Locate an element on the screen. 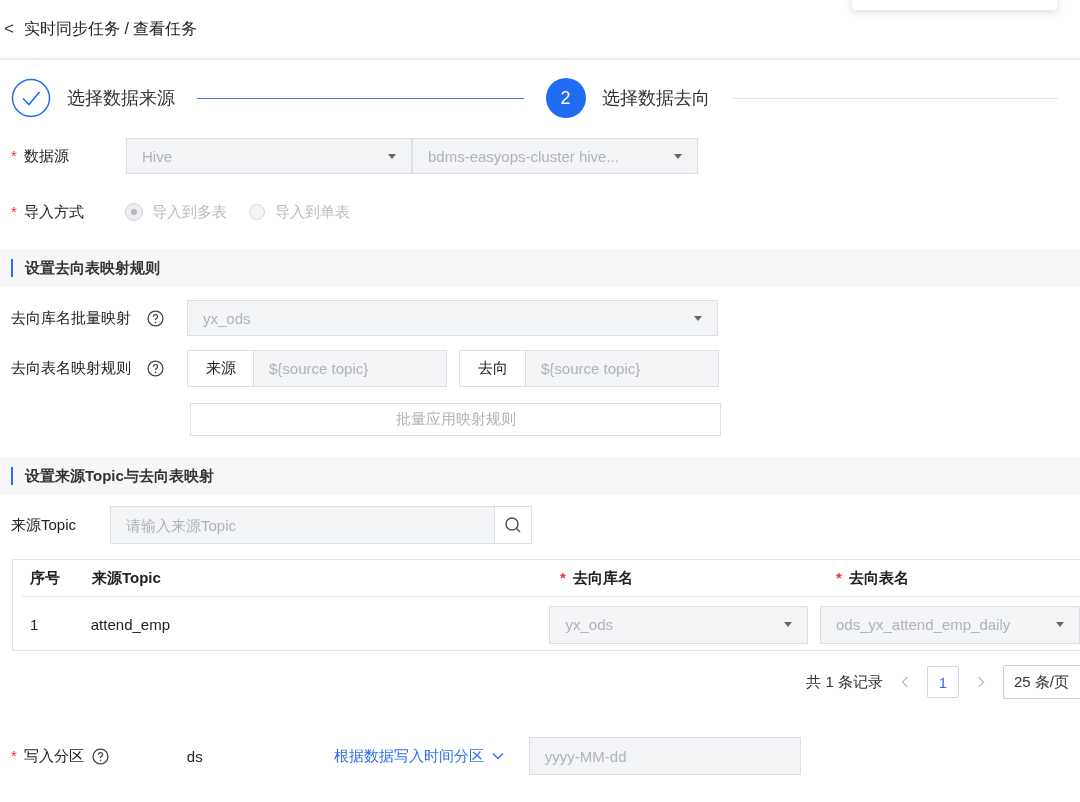  field-label: * 数据源 is located at coordinates (40, 156).